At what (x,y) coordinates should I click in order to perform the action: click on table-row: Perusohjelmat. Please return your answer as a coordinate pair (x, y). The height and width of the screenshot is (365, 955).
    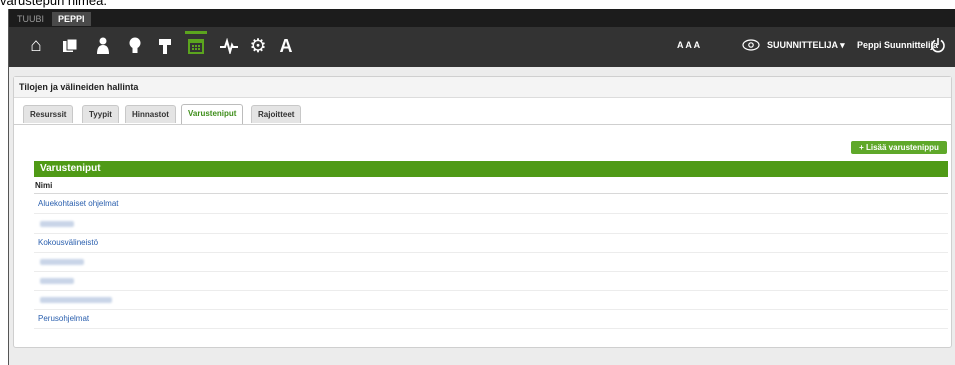
    Looking at the image, I should click on (491, 319).